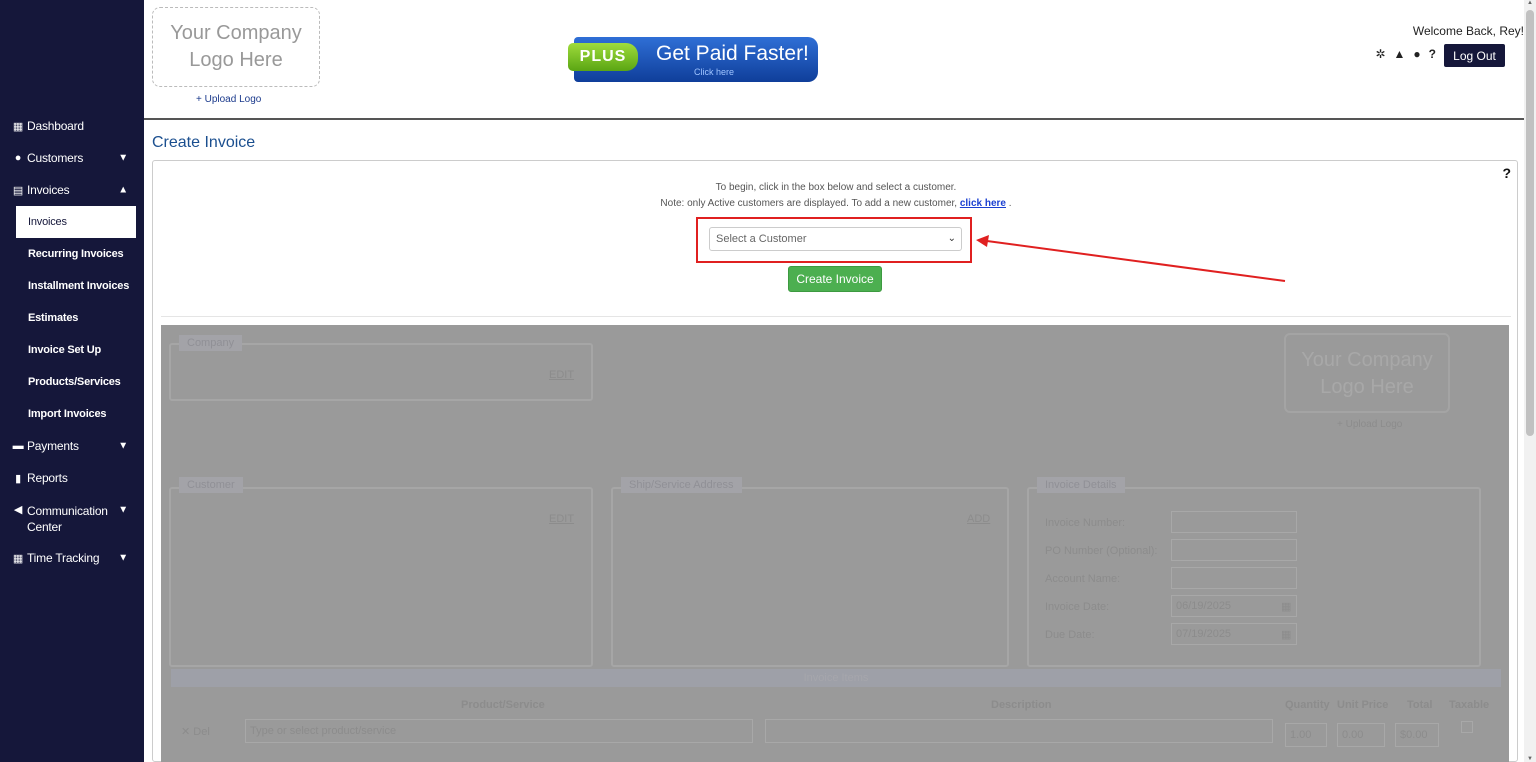 Image resolution: width=1536 pixels, height=762 pixels. Describe the element at coordinates (1131, 258) in the screenshot. I see `annotation-arrow` at that location.